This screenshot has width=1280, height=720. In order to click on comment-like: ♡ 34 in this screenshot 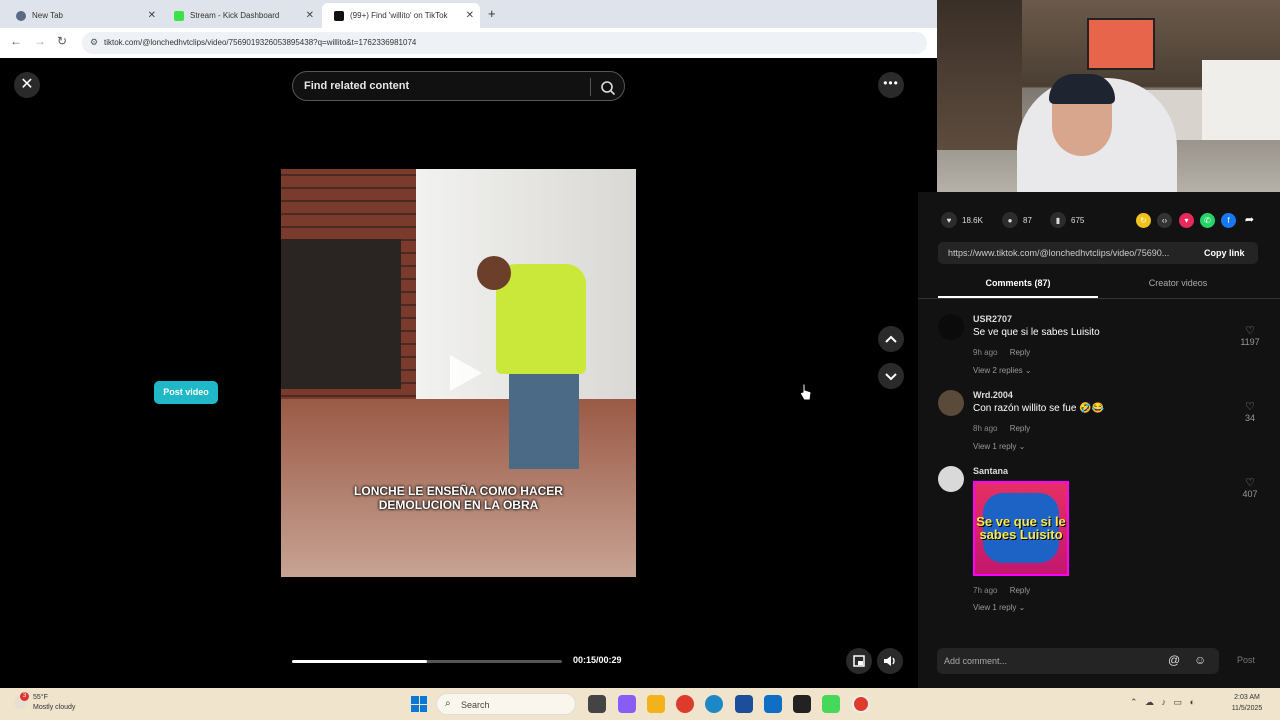, I will do `click(1250, 411)`.